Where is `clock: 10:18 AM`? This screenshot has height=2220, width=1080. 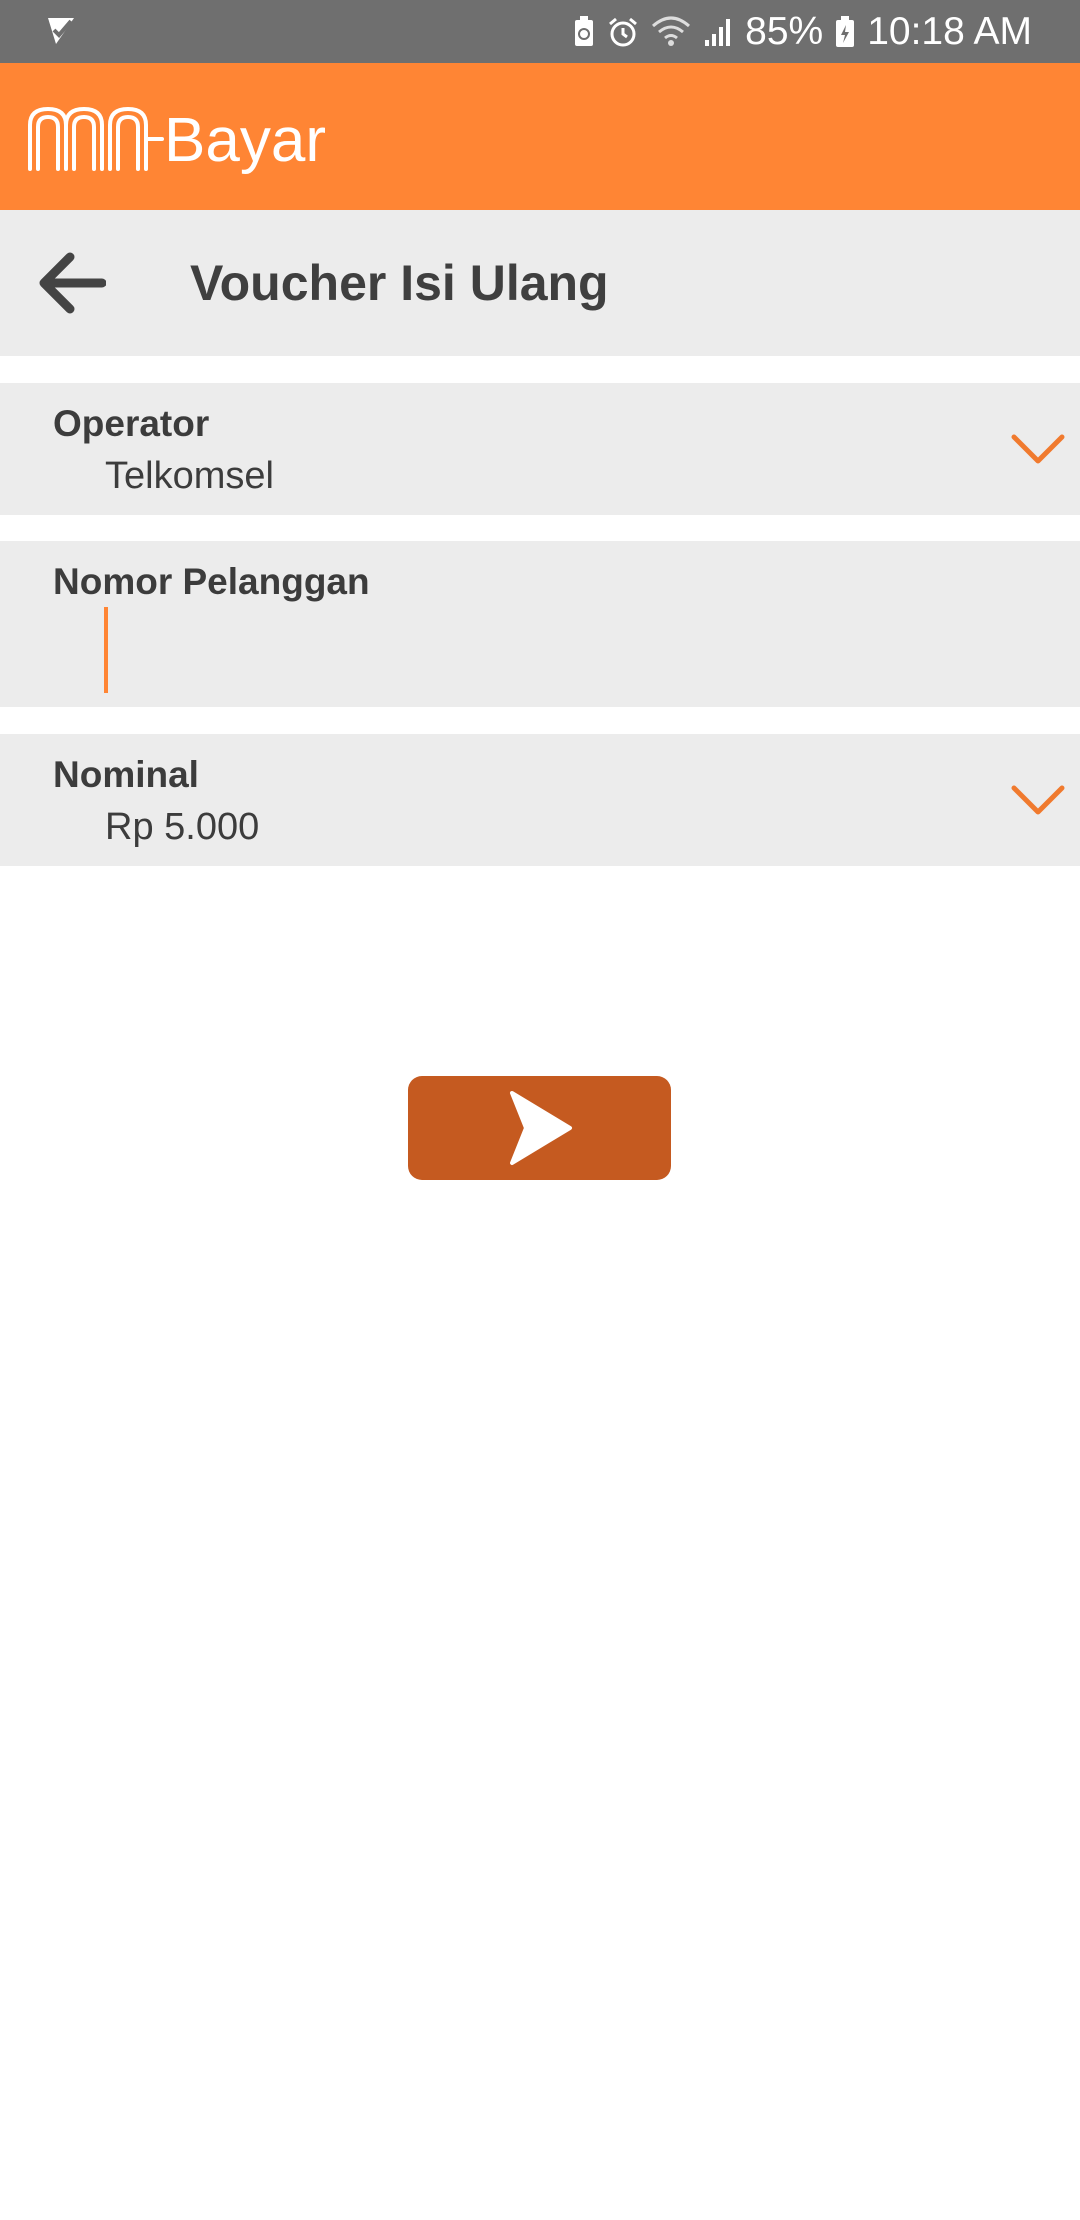 clock: 10:18 AM is located at coordinates (949, 31).